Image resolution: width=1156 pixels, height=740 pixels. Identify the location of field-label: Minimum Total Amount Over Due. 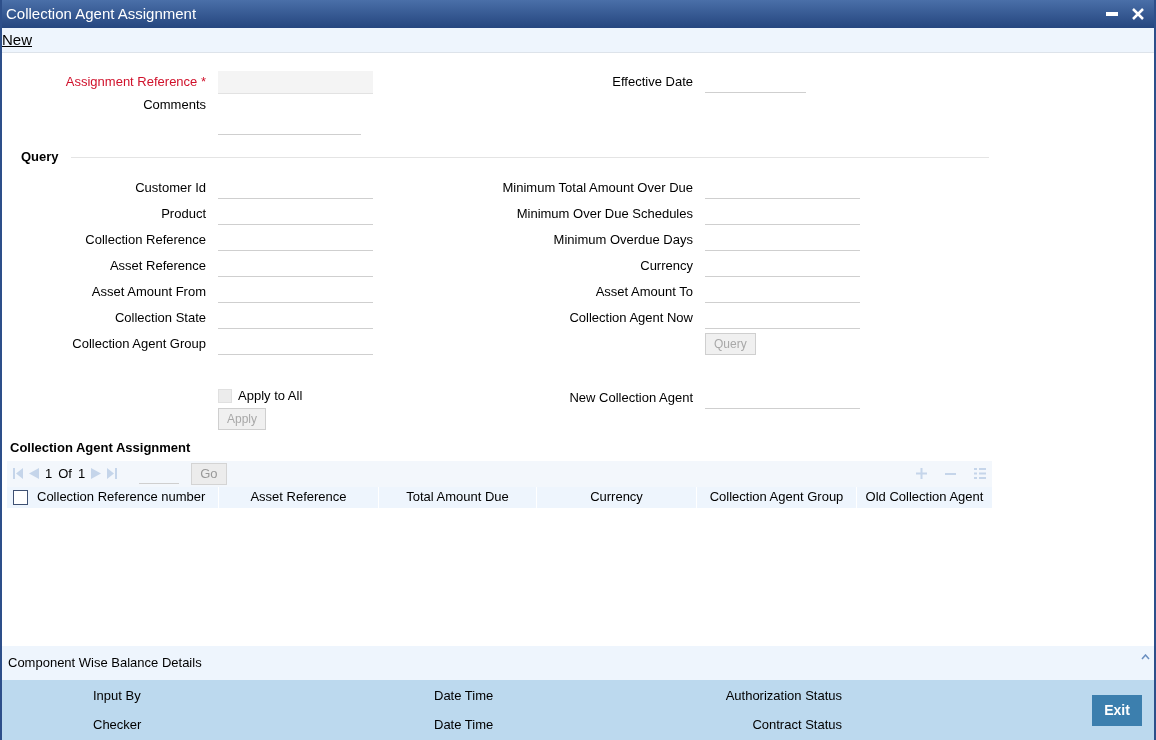
(597, 188).